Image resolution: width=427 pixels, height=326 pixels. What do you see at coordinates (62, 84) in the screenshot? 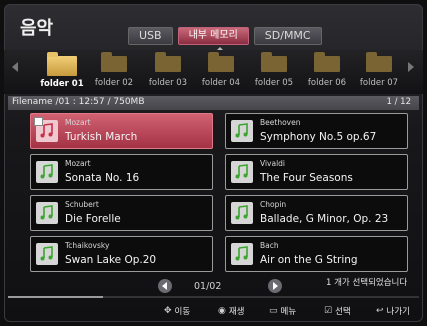
I see `folder-label: folder 01` at bounding box center [62, 84].